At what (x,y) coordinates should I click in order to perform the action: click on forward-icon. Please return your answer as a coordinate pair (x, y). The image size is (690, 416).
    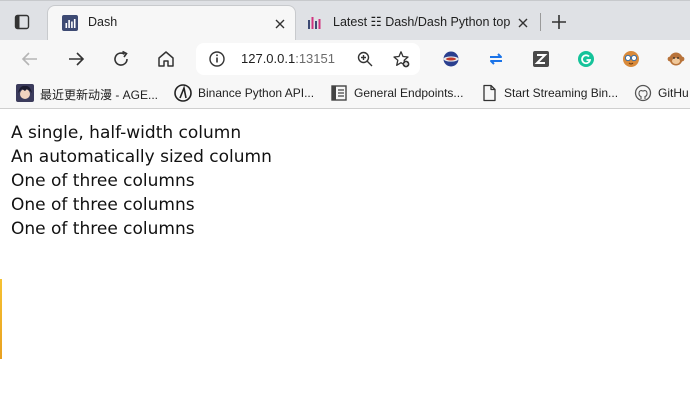
    Looking at the image, I should click on (76, 59).